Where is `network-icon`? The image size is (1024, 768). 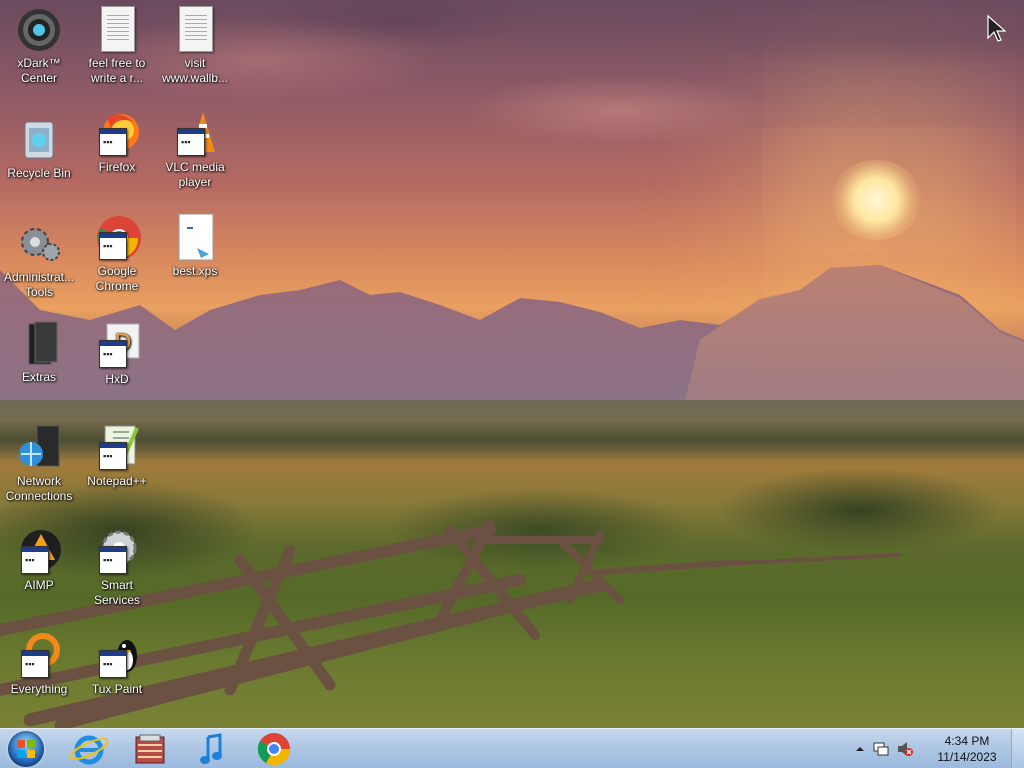
network-icon is located at coordinates (39, 448).